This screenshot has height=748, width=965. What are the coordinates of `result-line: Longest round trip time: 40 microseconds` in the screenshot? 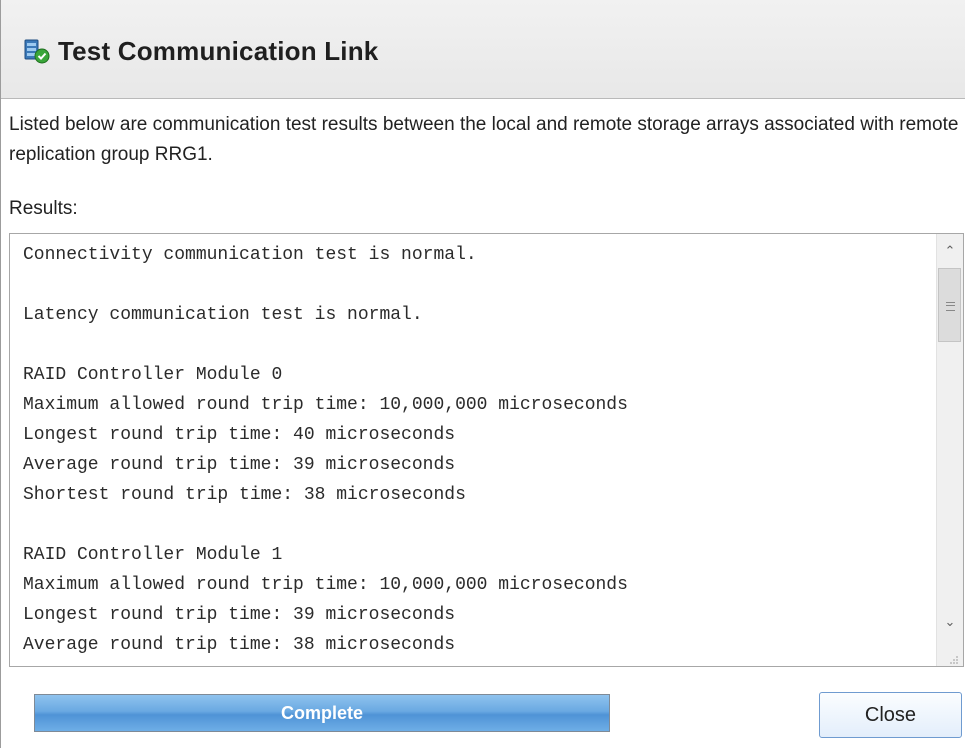 It's located at (239, 435).